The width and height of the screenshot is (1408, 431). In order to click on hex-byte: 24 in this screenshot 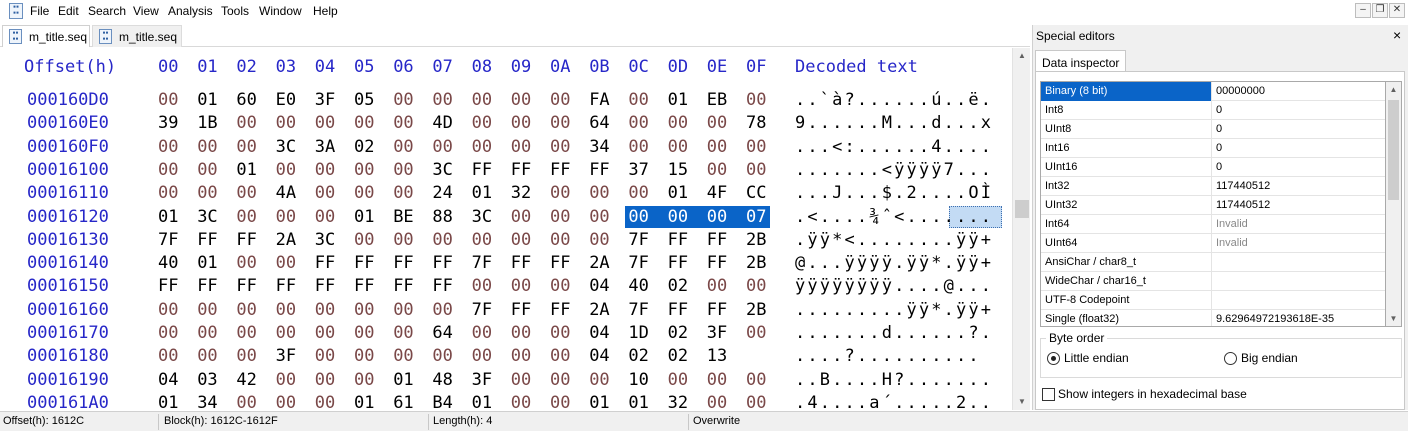, I will do `click(442, 193)`.